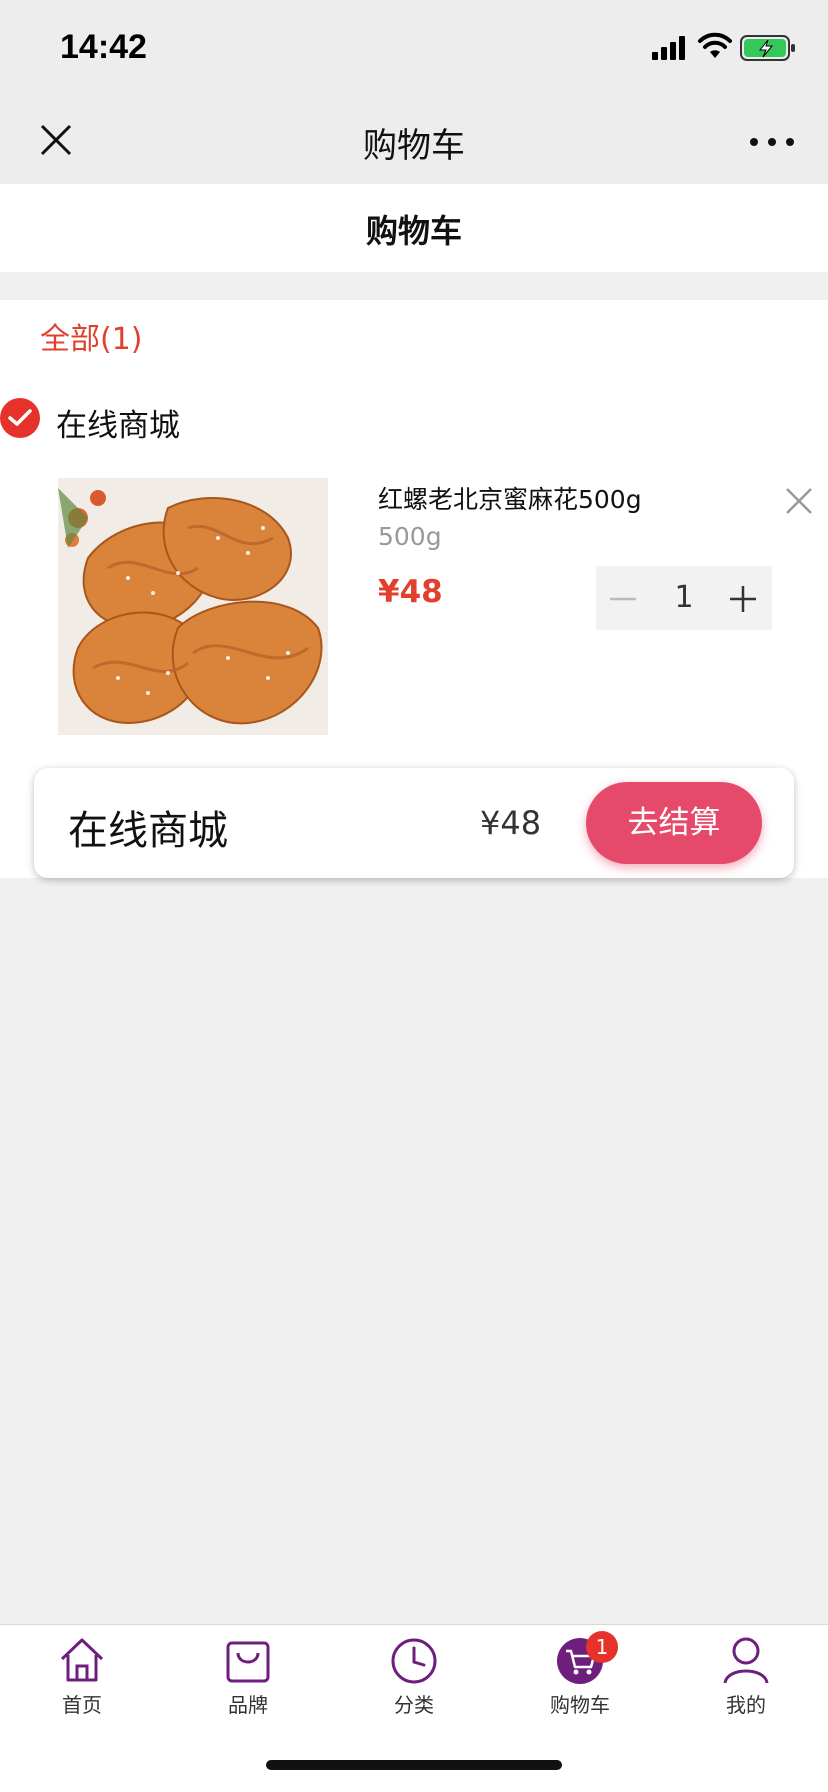 The width and height of the screenshot is (828, 1792). Describe the element at coordinates (414, 1661) in the screenshot. I see `clock-icon` at that location.